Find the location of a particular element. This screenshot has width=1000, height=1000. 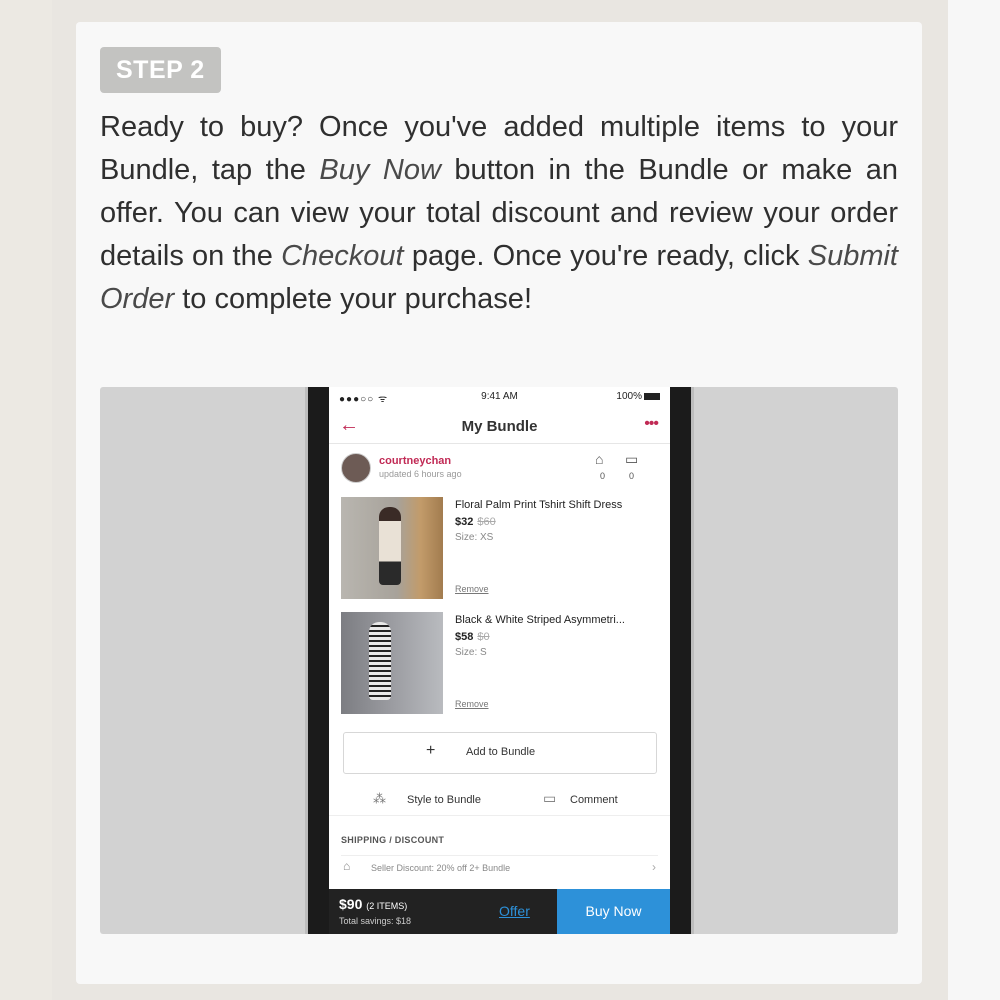

item-price: $58 $0 is located at coordinates (472, 637).